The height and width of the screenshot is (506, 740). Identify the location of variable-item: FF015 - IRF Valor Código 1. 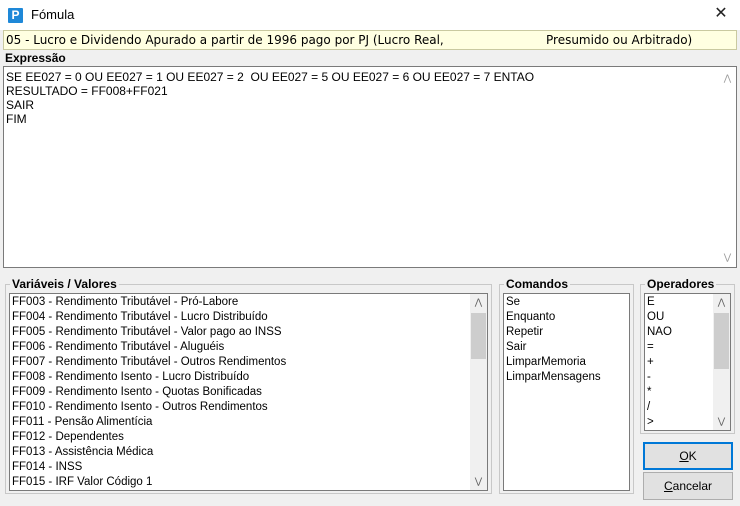
(149, 482).